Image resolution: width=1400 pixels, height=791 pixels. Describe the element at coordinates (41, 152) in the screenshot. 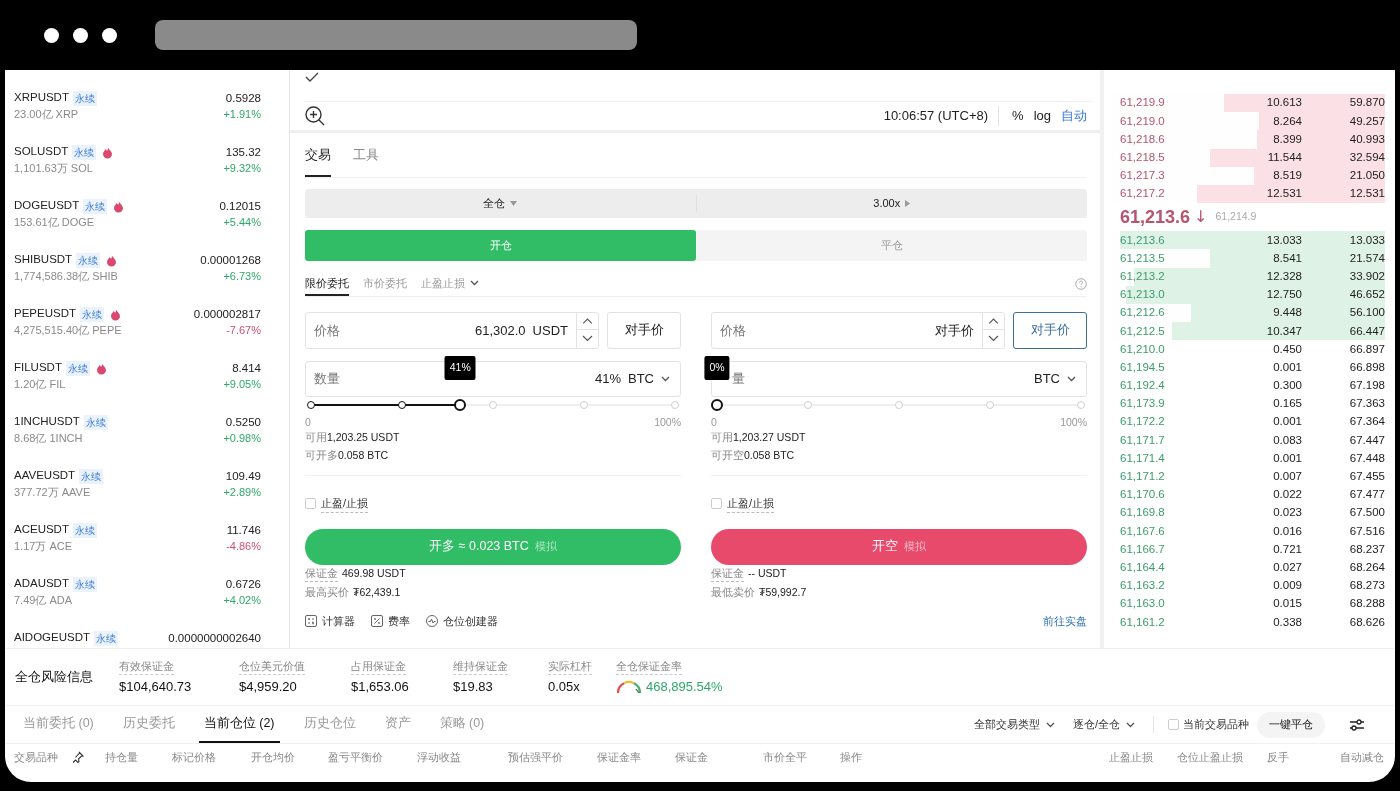

I see `market-symbol: SOLUSDT` at that location.